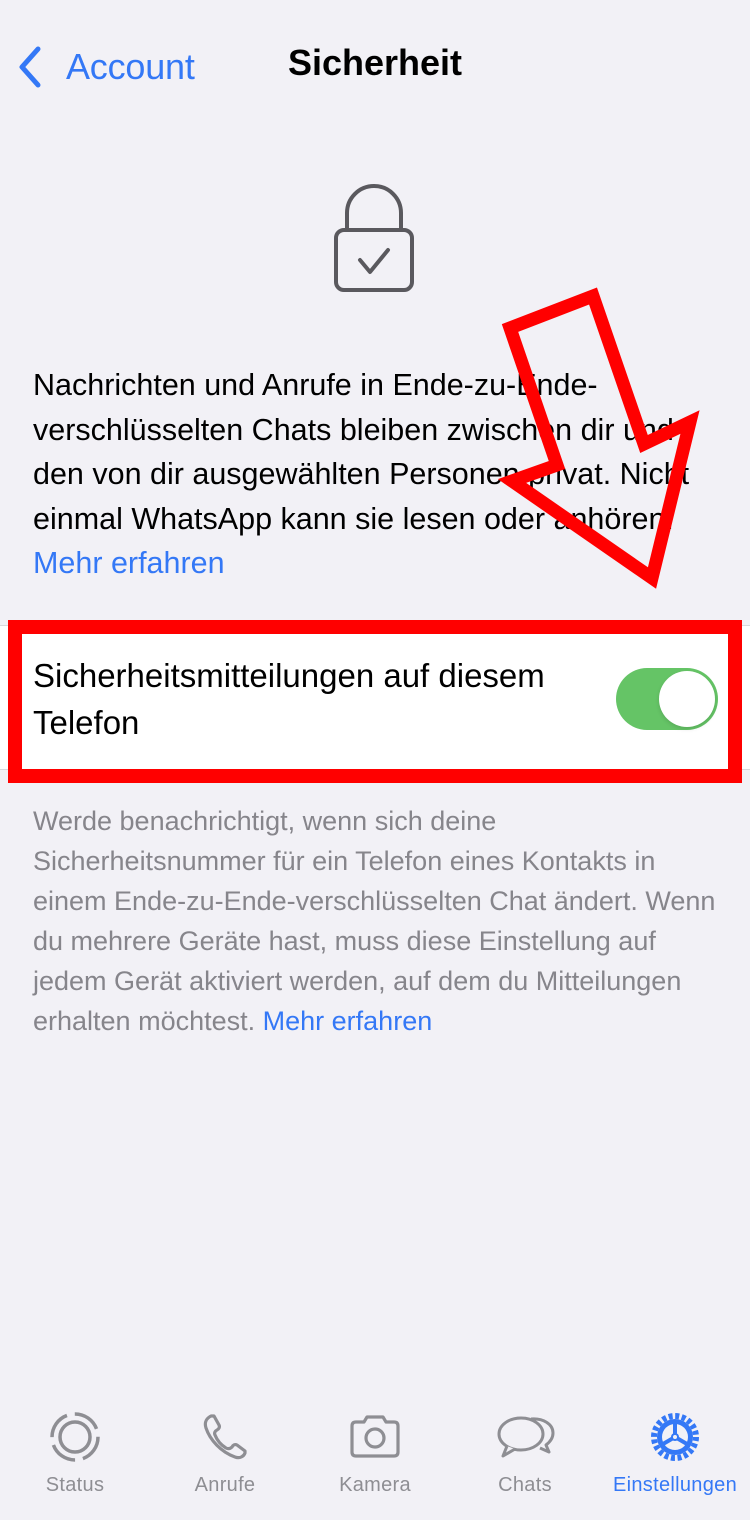  I want to click on tab-bar: Status Anrufe Kamera Chats Einstellungen, so click(375, 1460).